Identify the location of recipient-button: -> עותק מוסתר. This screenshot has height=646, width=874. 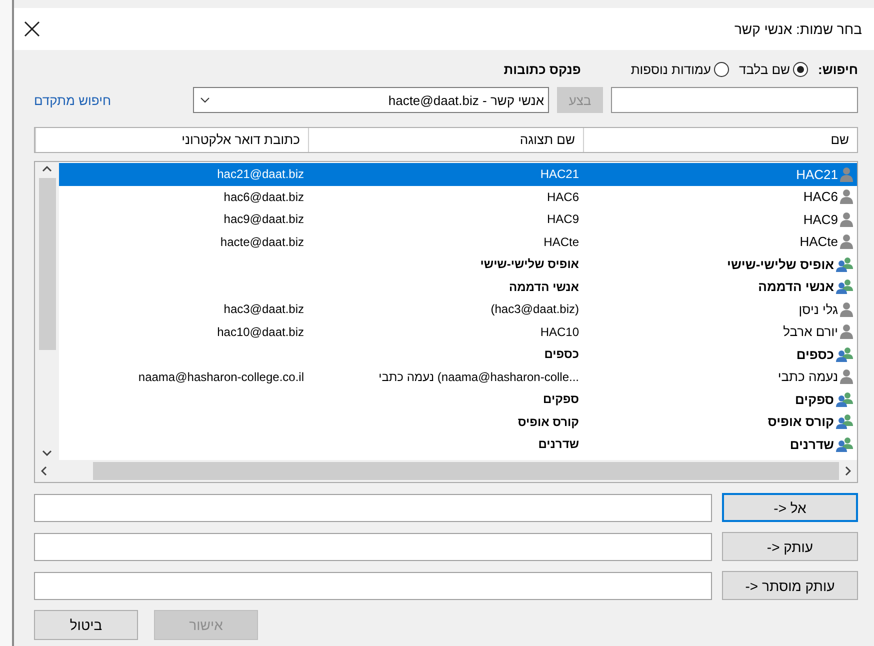
(790, 585).